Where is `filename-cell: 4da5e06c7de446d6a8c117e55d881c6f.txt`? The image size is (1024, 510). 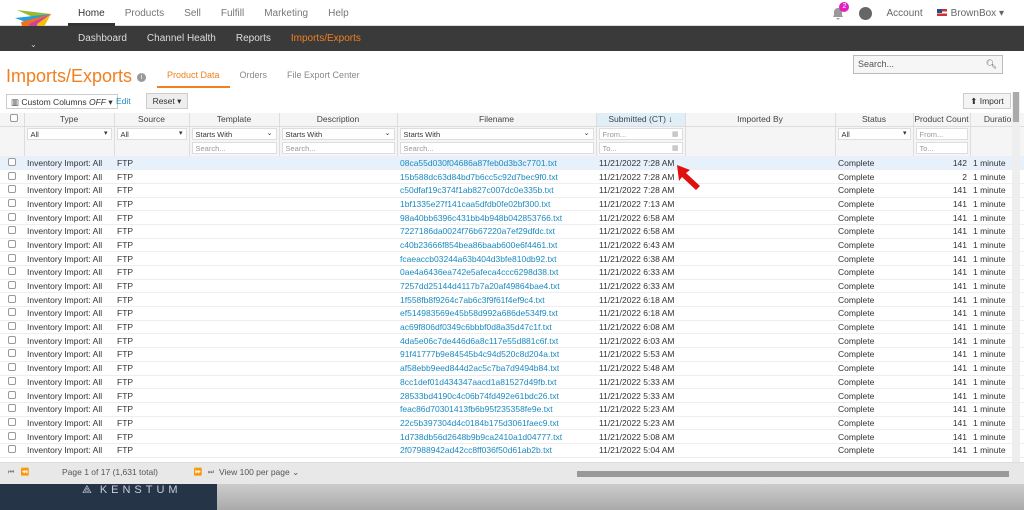 filename-cell: 4da5e06c7de446d6a8c117e55d881c6f.txt is located at coordinates (496, 341).